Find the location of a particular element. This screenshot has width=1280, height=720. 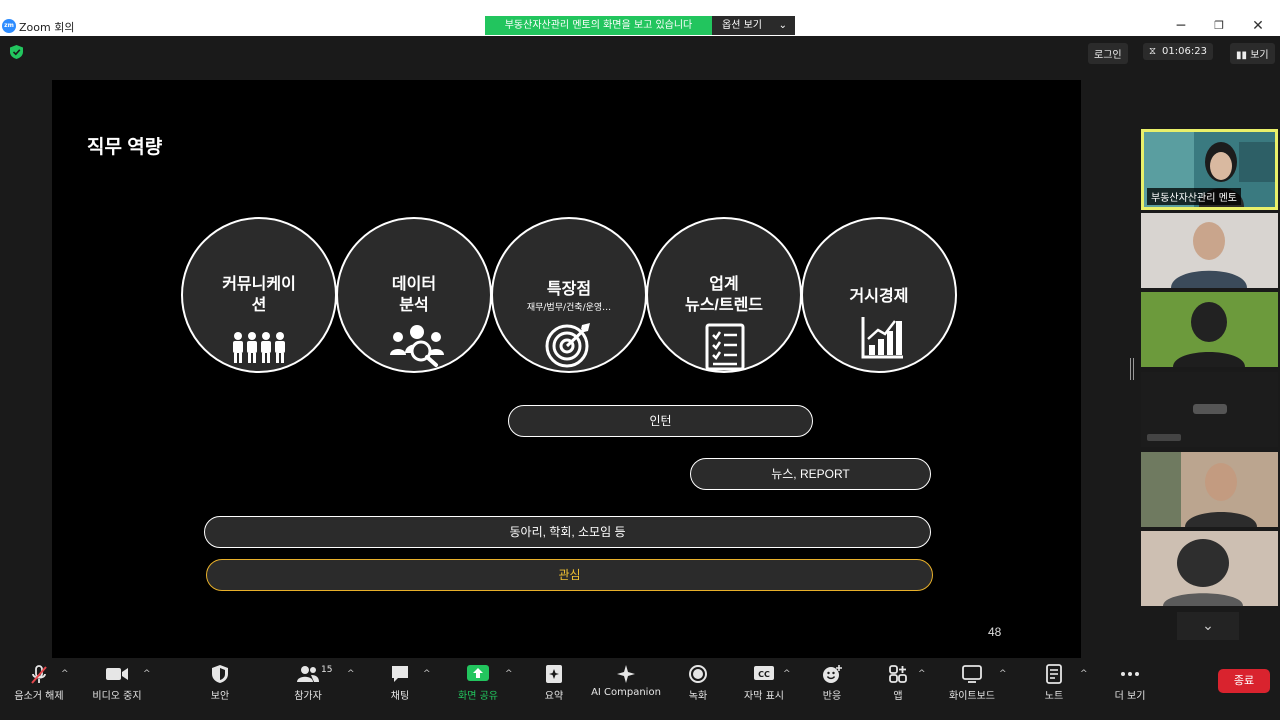

emoji-reaction-icon is located at coordinates (832, 674).